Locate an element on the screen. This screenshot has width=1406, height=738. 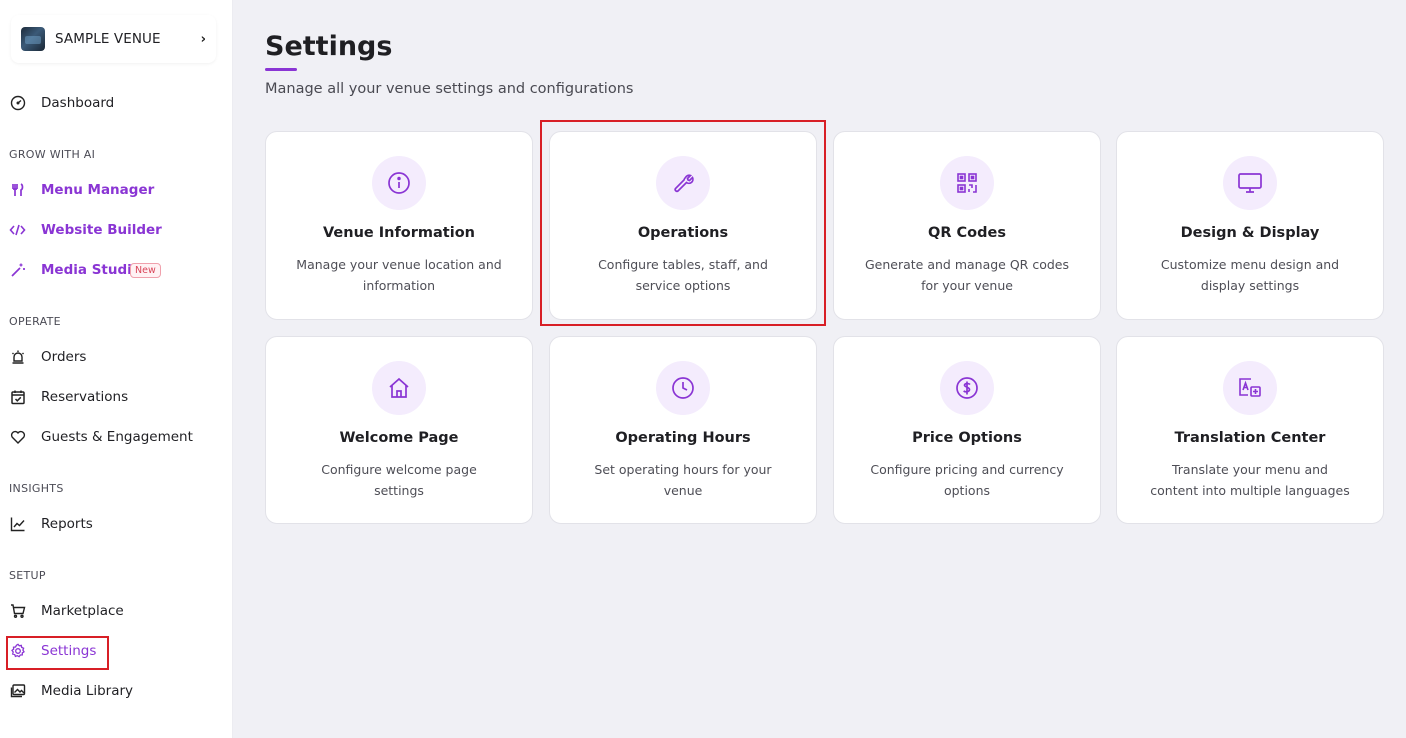
page-title: Settings is located at coordinates (329, 46).